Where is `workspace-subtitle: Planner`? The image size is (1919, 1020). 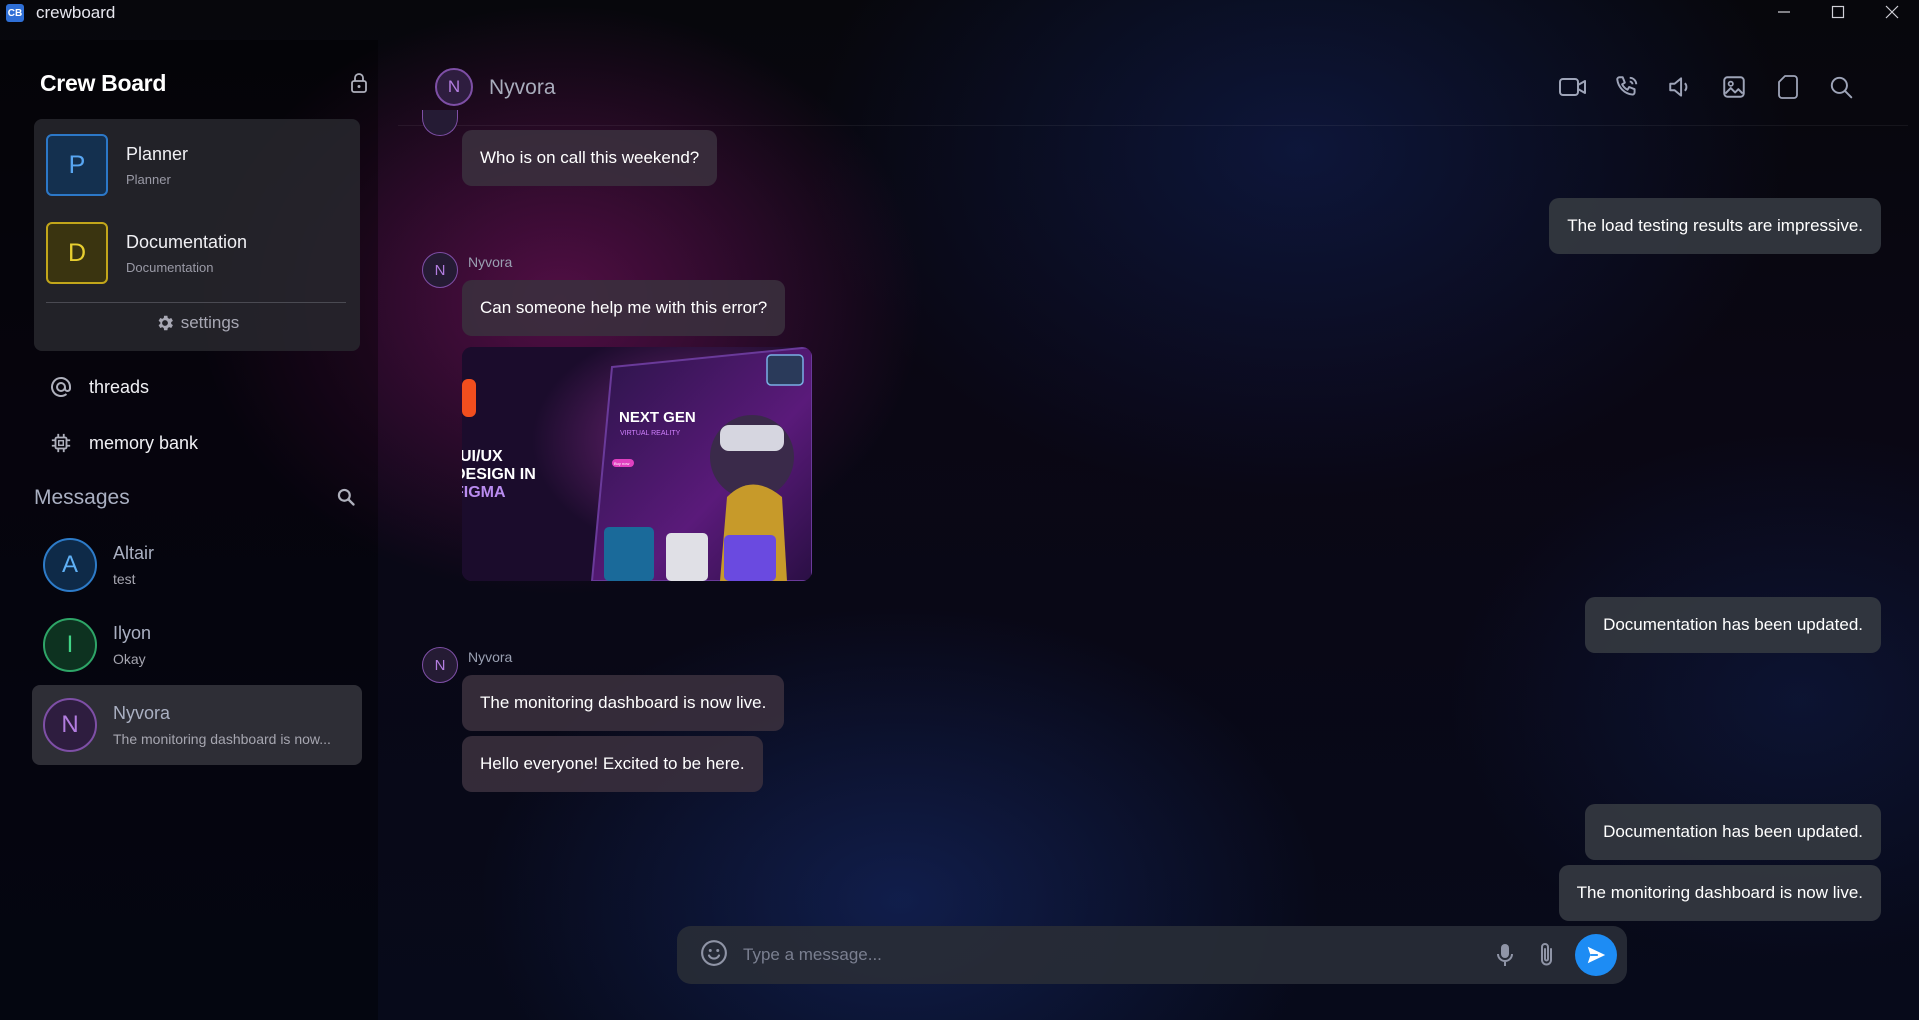
workspace-subtitle: Planner is located at coordinates (148, 179).